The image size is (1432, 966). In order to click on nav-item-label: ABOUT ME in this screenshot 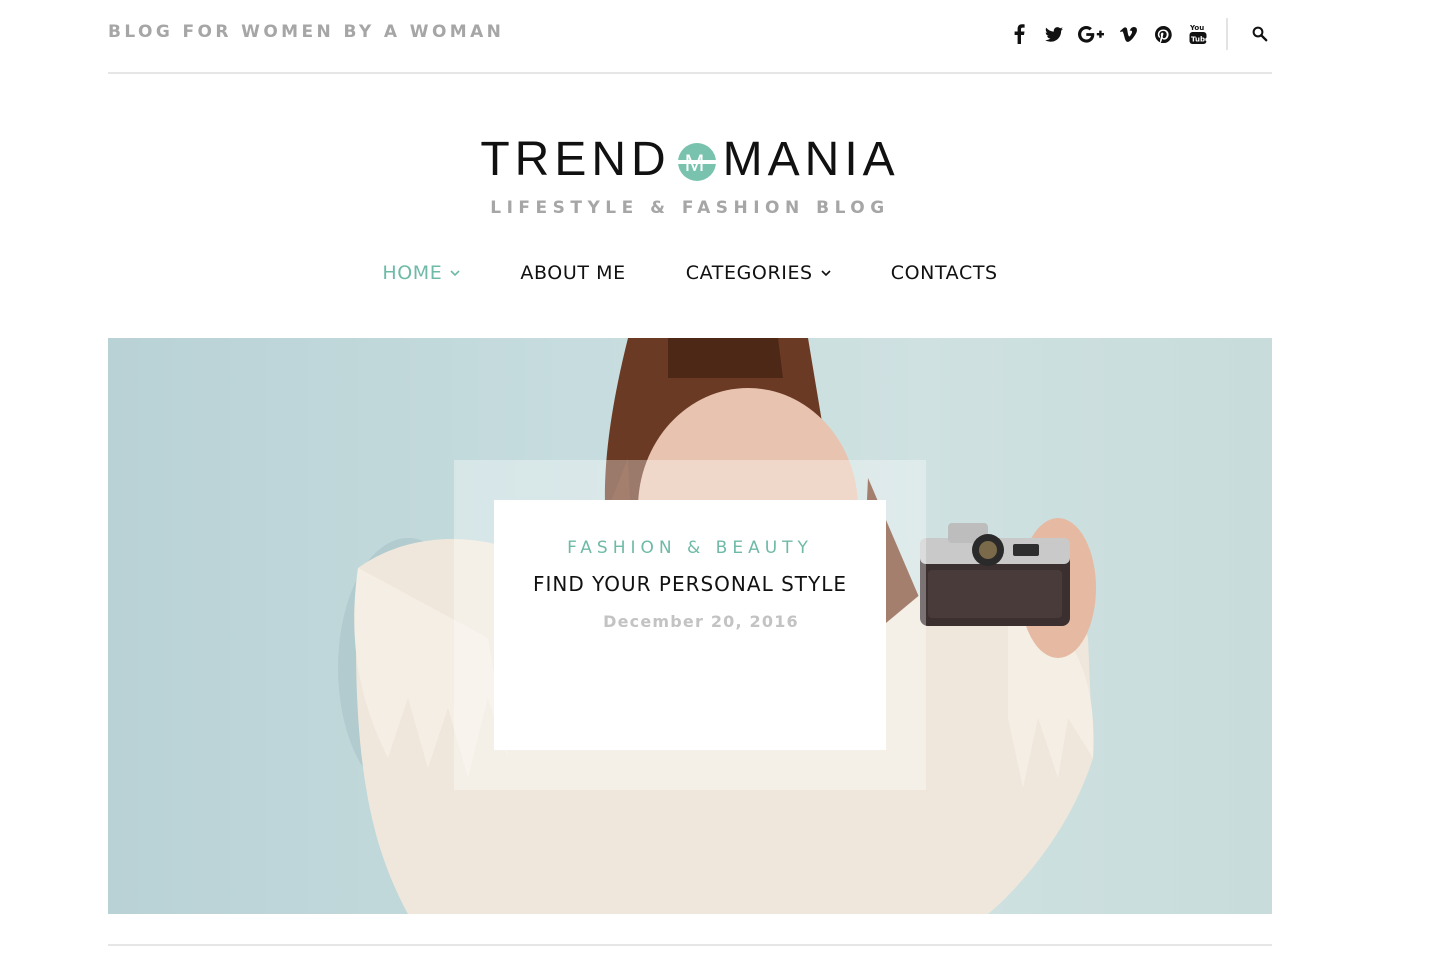, I will do `click(573, 273)`.